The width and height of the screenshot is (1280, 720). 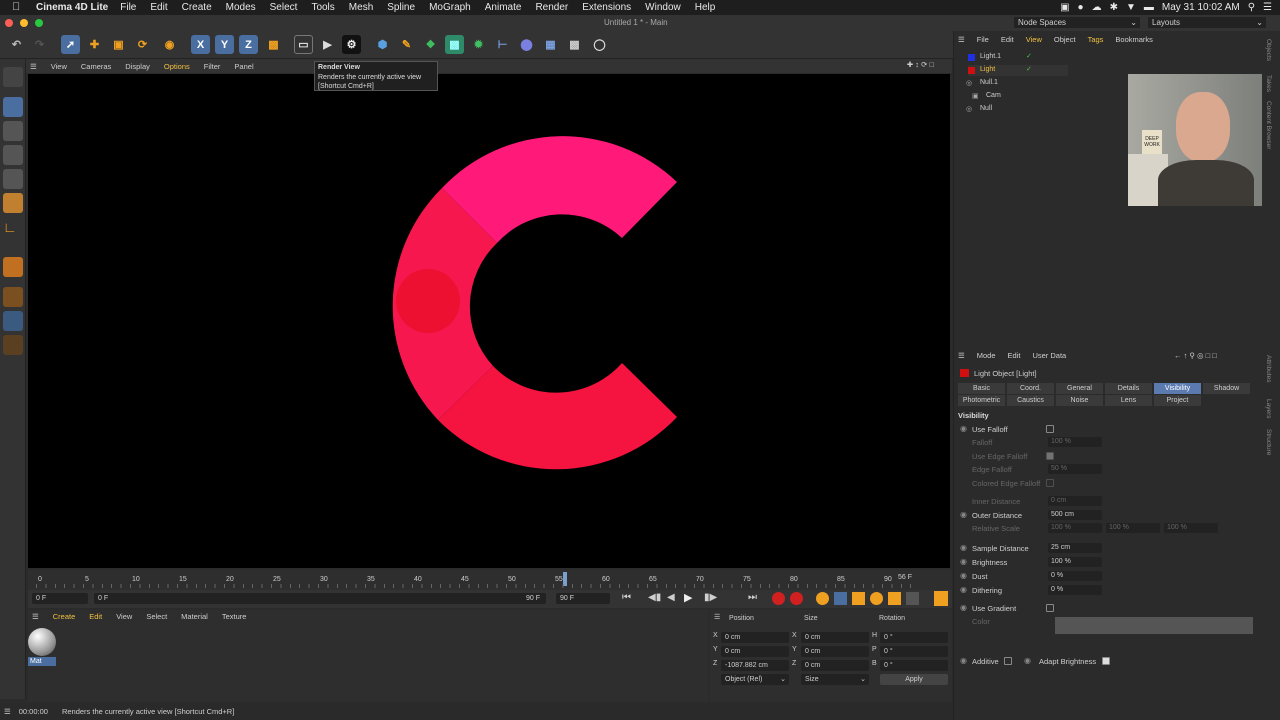 What do you see at coordinates (1030, 388) in the screenshot?
I see `attr-tab-coord: Coord.` at bounding box center [1030, 388].